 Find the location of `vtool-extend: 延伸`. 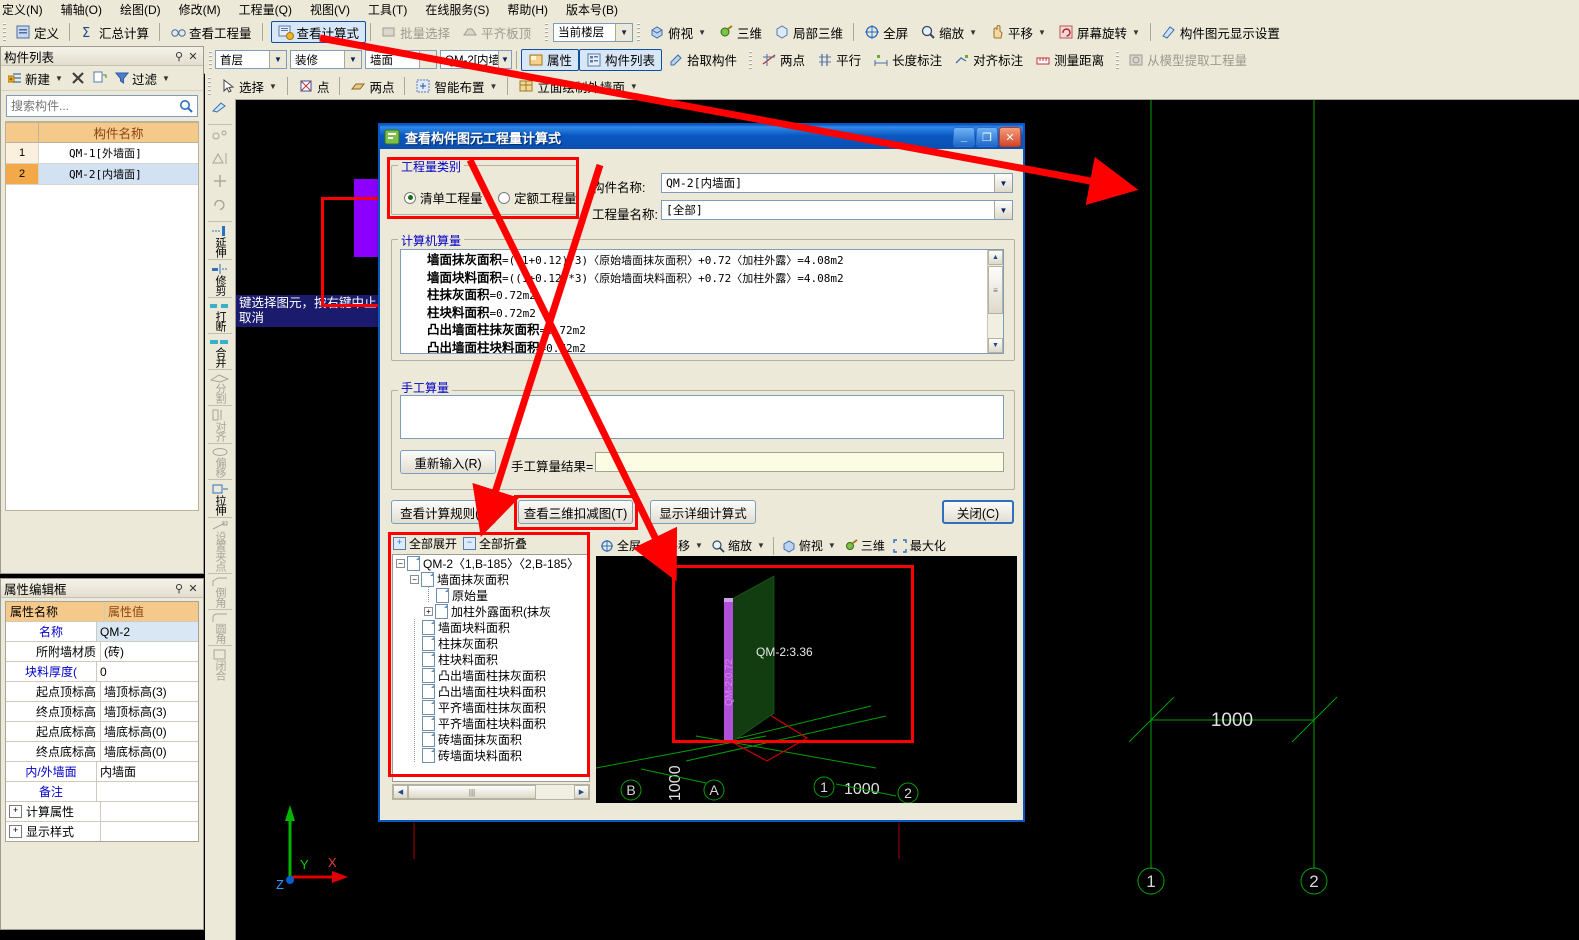

vtool-extend: 延伸 is located at coordinates (219, 240).